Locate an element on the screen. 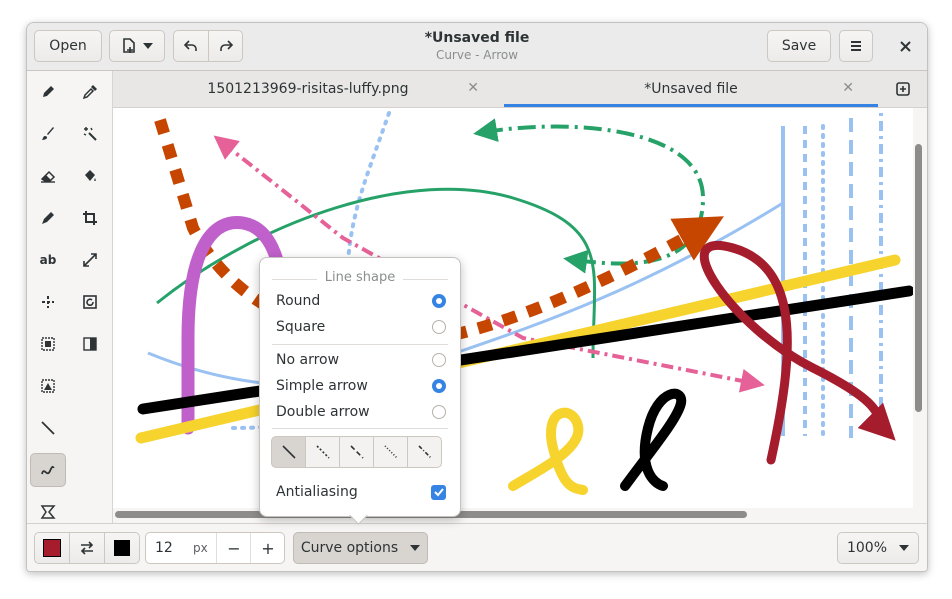 The image size is (952, 599). dotted-line-icon is located at coordinates (390, 452).